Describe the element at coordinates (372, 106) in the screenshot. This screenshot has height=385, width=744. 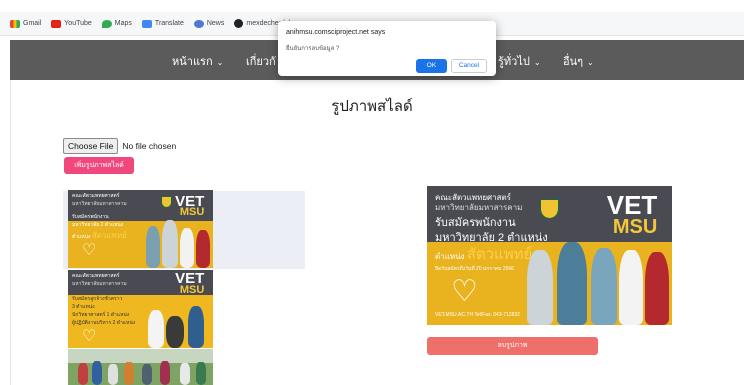
I see `page-title: รูปภาพสไลด์` at that location.